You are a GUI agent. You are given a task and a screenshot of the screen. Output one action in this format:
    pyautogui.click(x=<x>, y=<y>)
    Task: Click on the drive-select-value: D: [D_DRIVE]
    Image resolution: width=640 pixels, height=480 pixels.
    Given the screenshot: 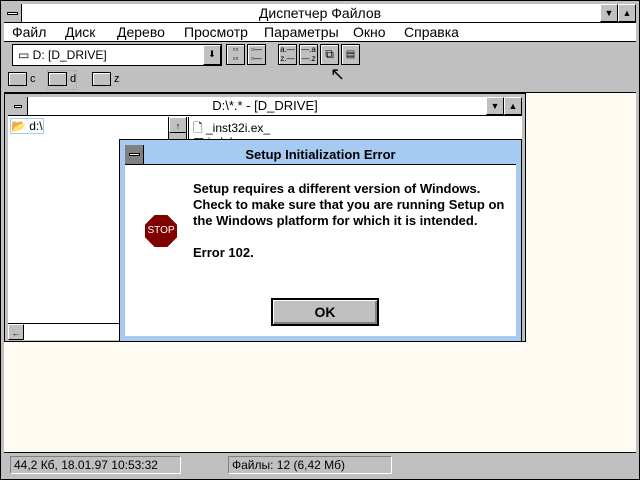 What is the action you would take?
    pyautogui.click(x=69, y=55)
    